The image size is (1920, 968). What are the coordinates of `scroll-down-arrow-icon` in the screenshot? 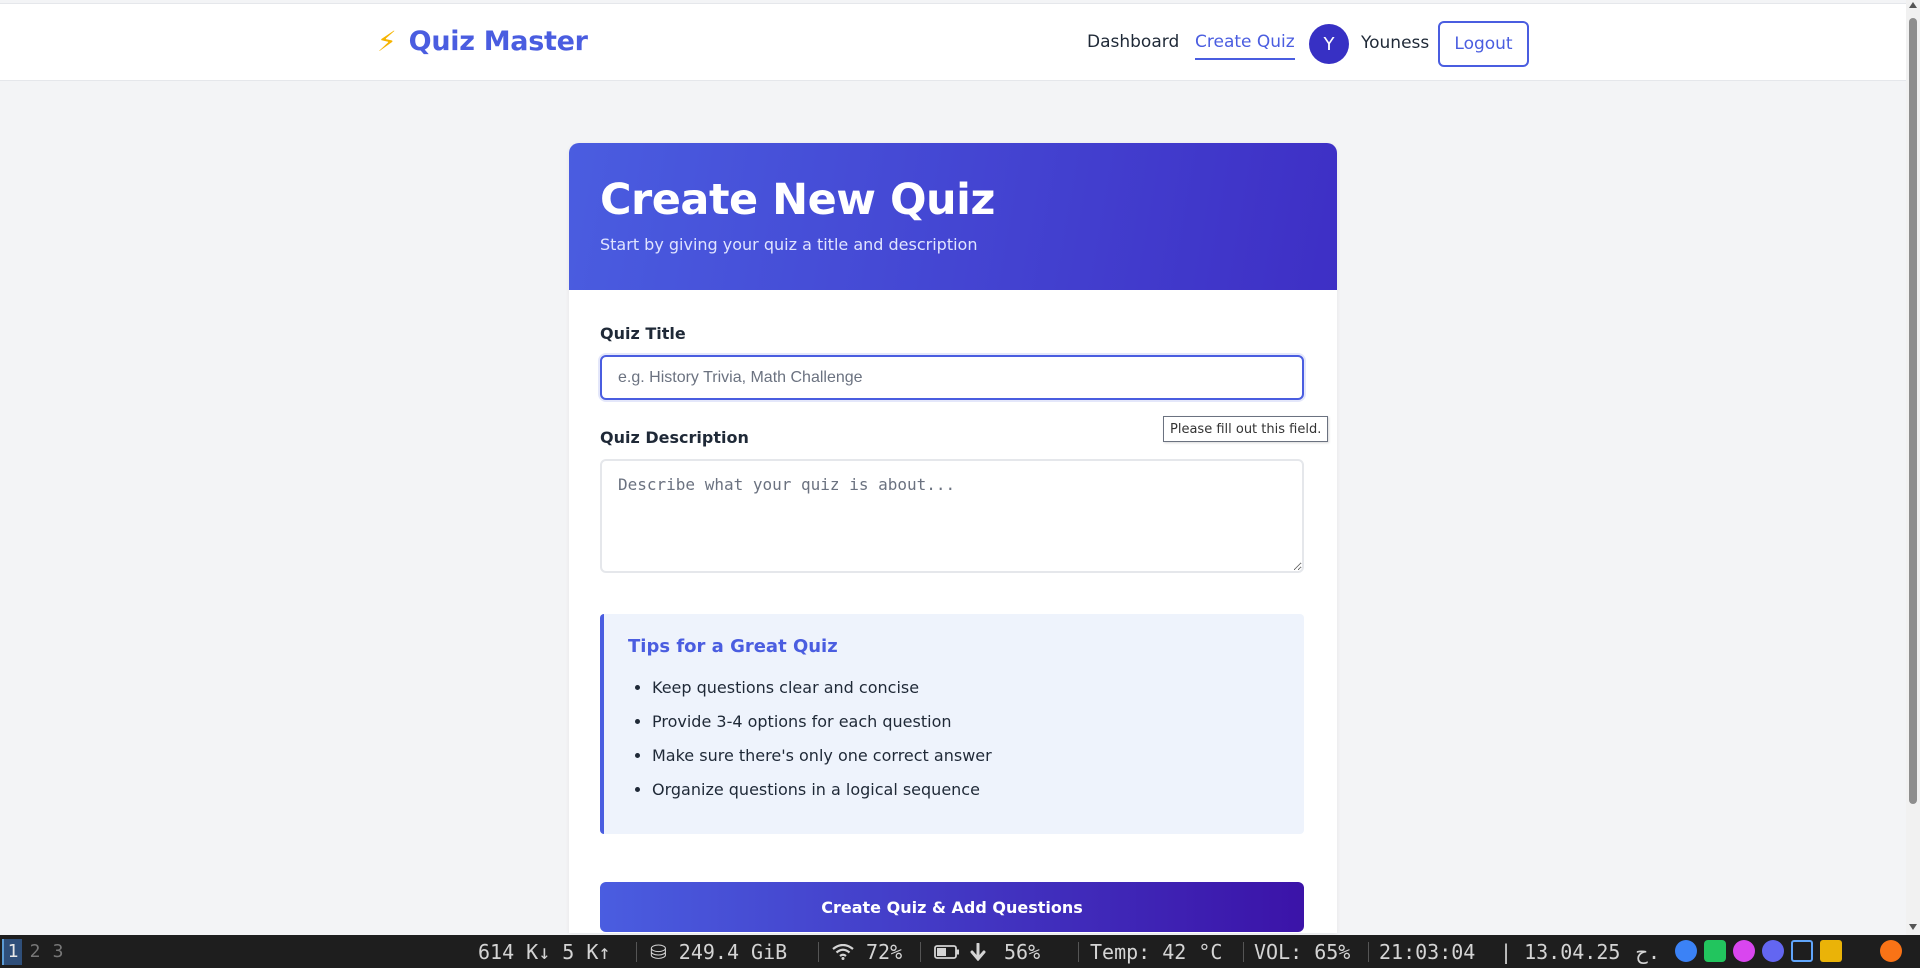 It's located at (1913, 927).